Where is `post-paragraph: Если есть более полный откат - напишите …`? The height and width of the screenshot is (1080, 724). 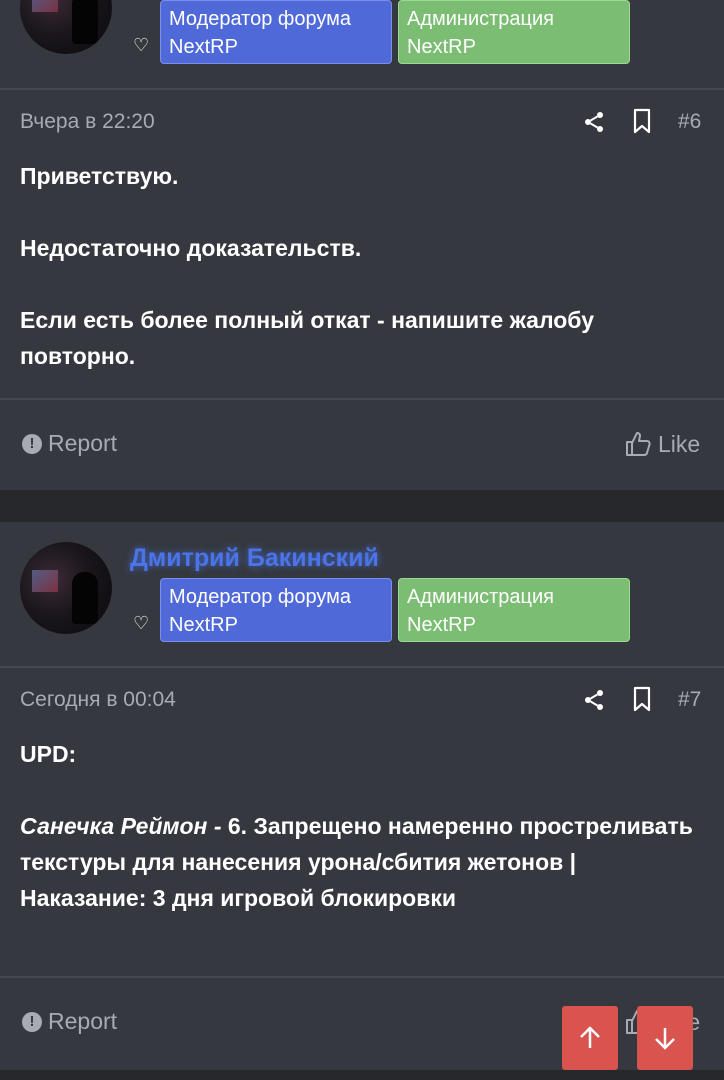 post-paragraph: Если есть более полный откат - напишите … is located at coordinates (307, 338).